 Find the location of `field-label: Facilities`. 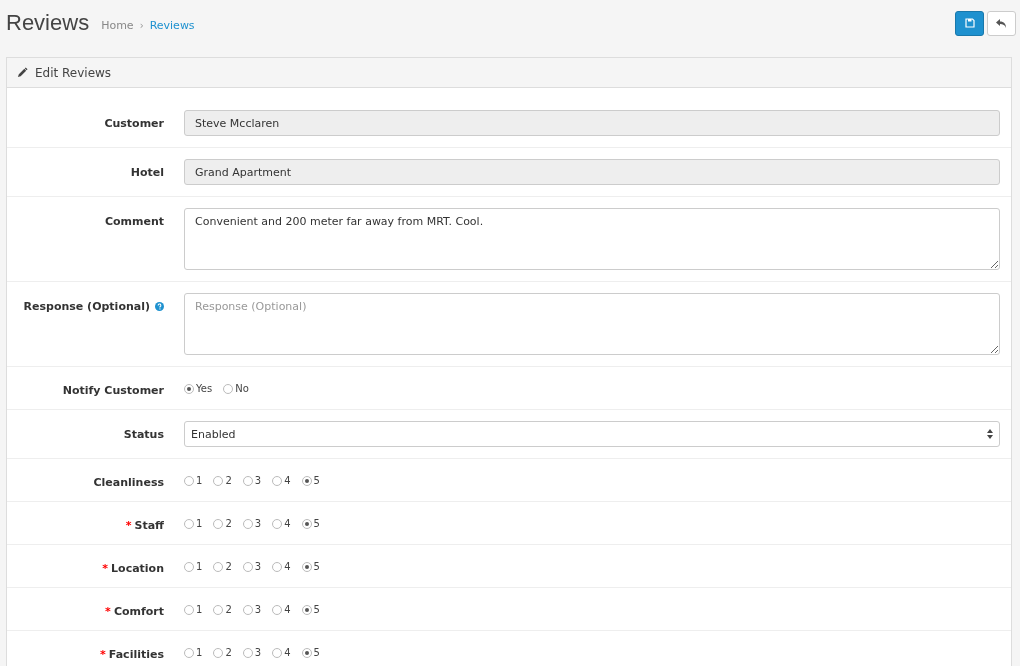

field-label: Facilities is located at coordinates (136, 654).